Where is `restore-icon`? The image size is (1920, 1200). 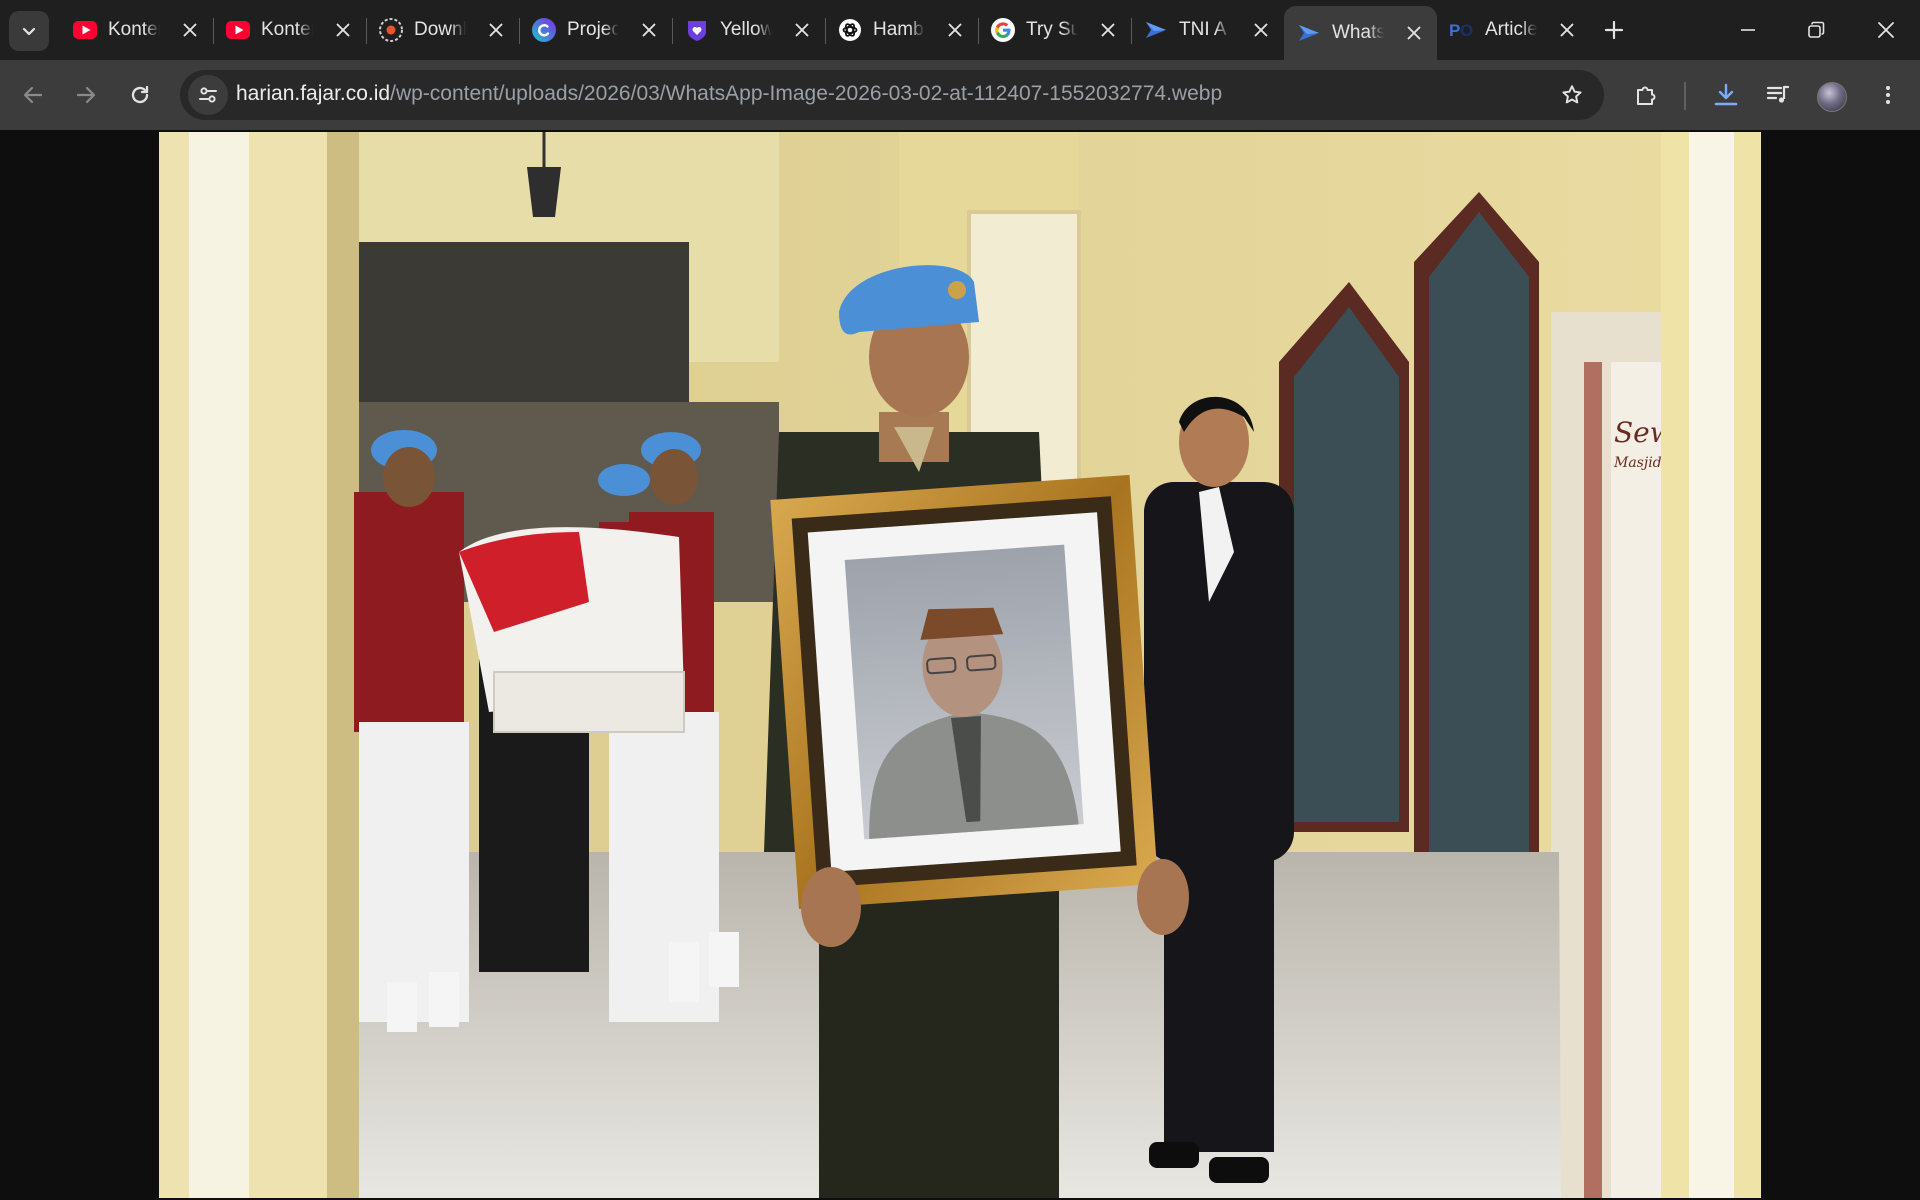 restore-icon is located at coordinates (1816, 29).